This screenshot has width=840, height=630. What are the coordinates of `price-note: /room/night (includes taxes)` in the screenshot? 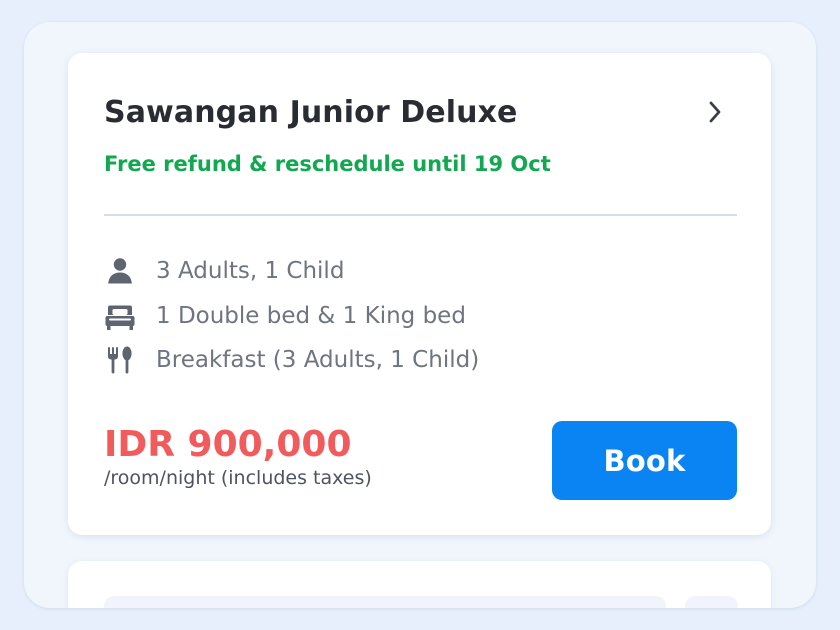 It's located at (238, 478).